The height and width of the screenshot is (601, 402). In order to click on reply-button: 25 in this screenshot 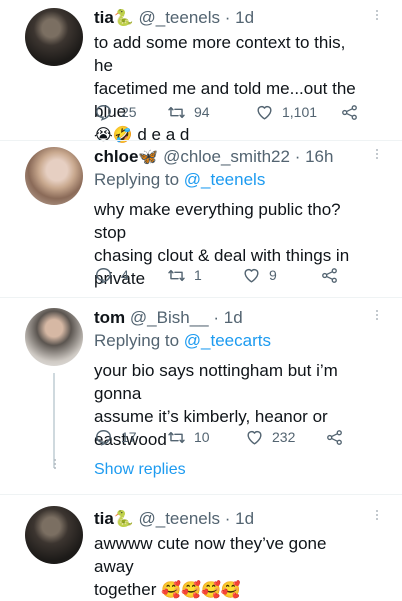, I will do `click(130, 112)`.